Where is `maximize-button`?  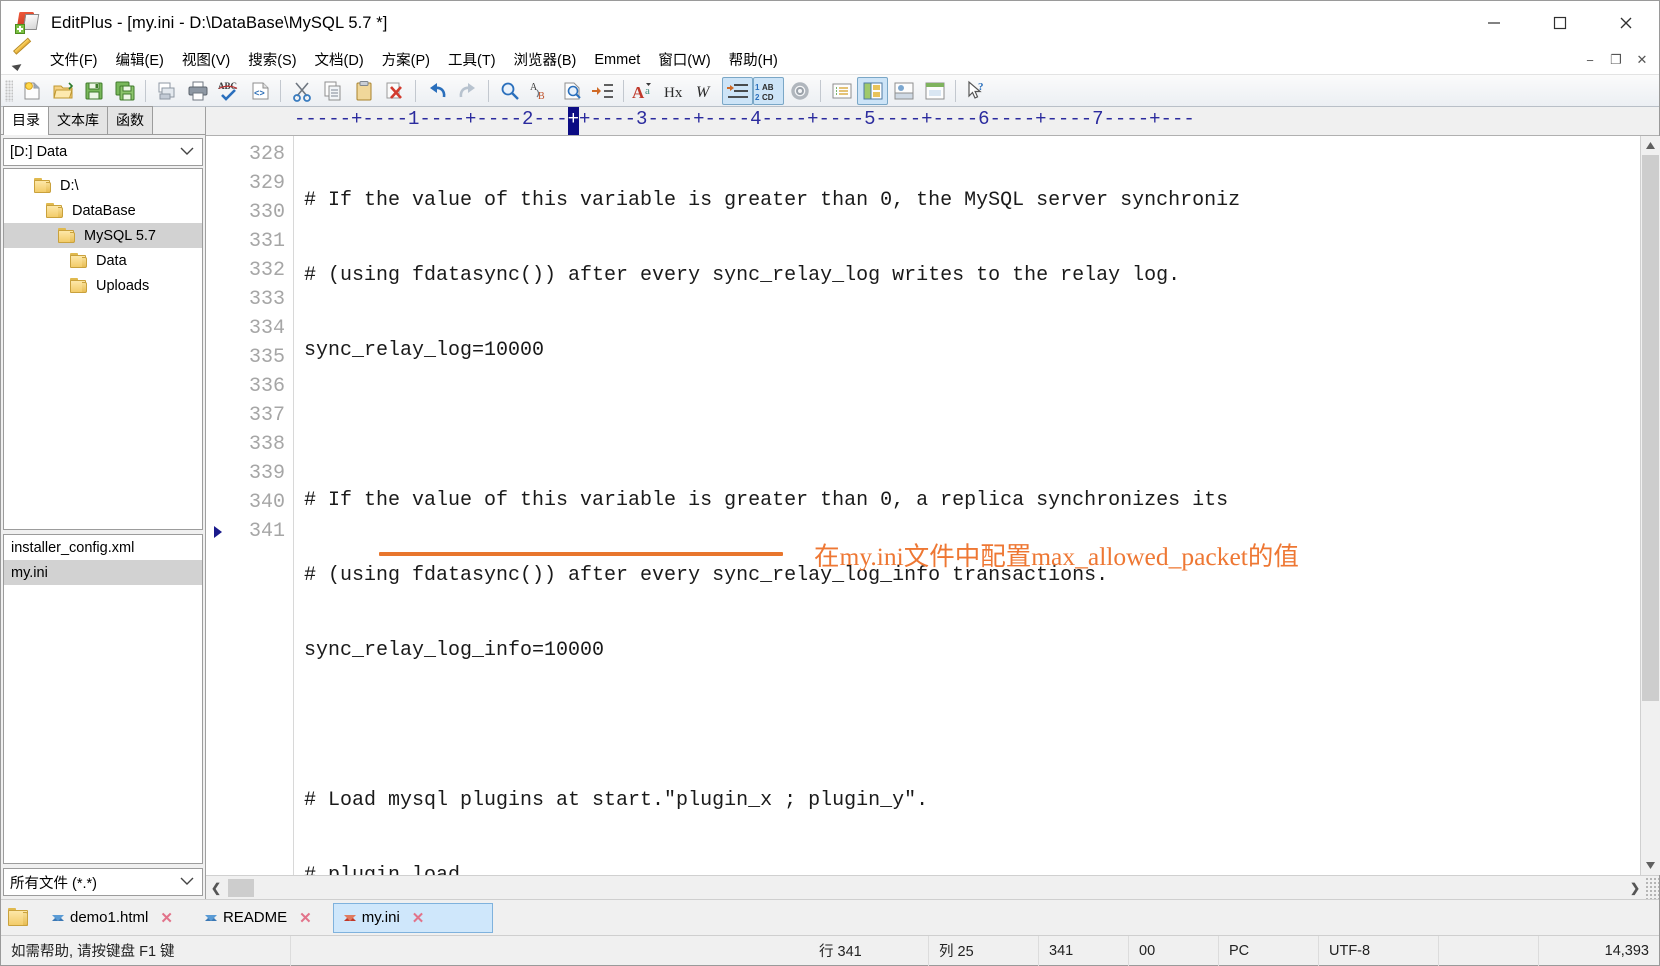 maximize-button is located at coordinates (1560, 23).